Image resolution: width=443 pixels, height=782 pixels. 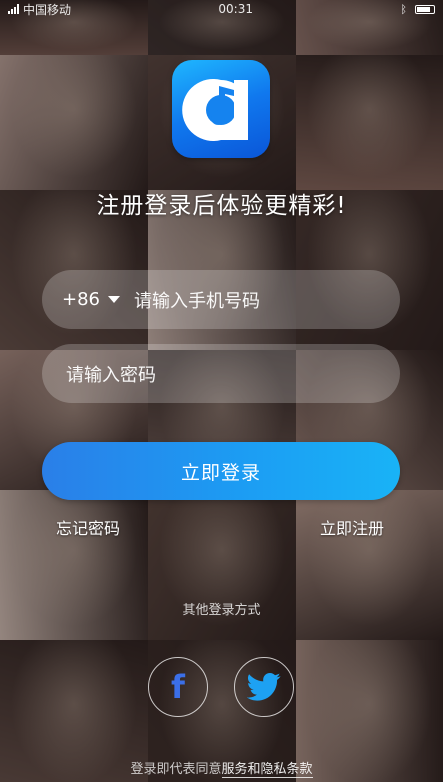 I want to click on phone-input-row: +86 请输入手机号码, so click(x=221, y=299).